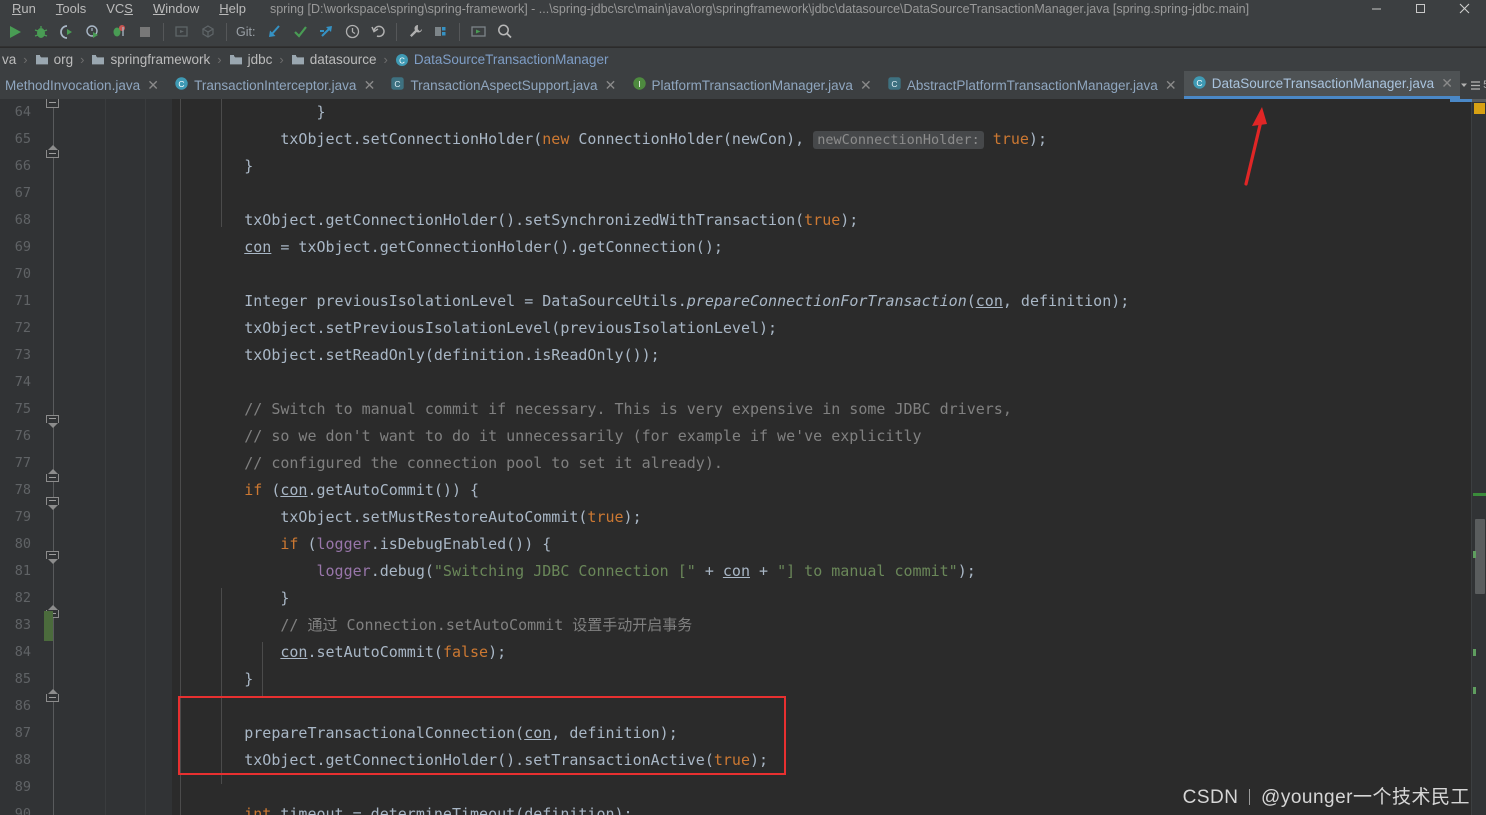 The width and height of the screenshot is (1486, 815). I want to click on warning-marker, so click(1479, 108).